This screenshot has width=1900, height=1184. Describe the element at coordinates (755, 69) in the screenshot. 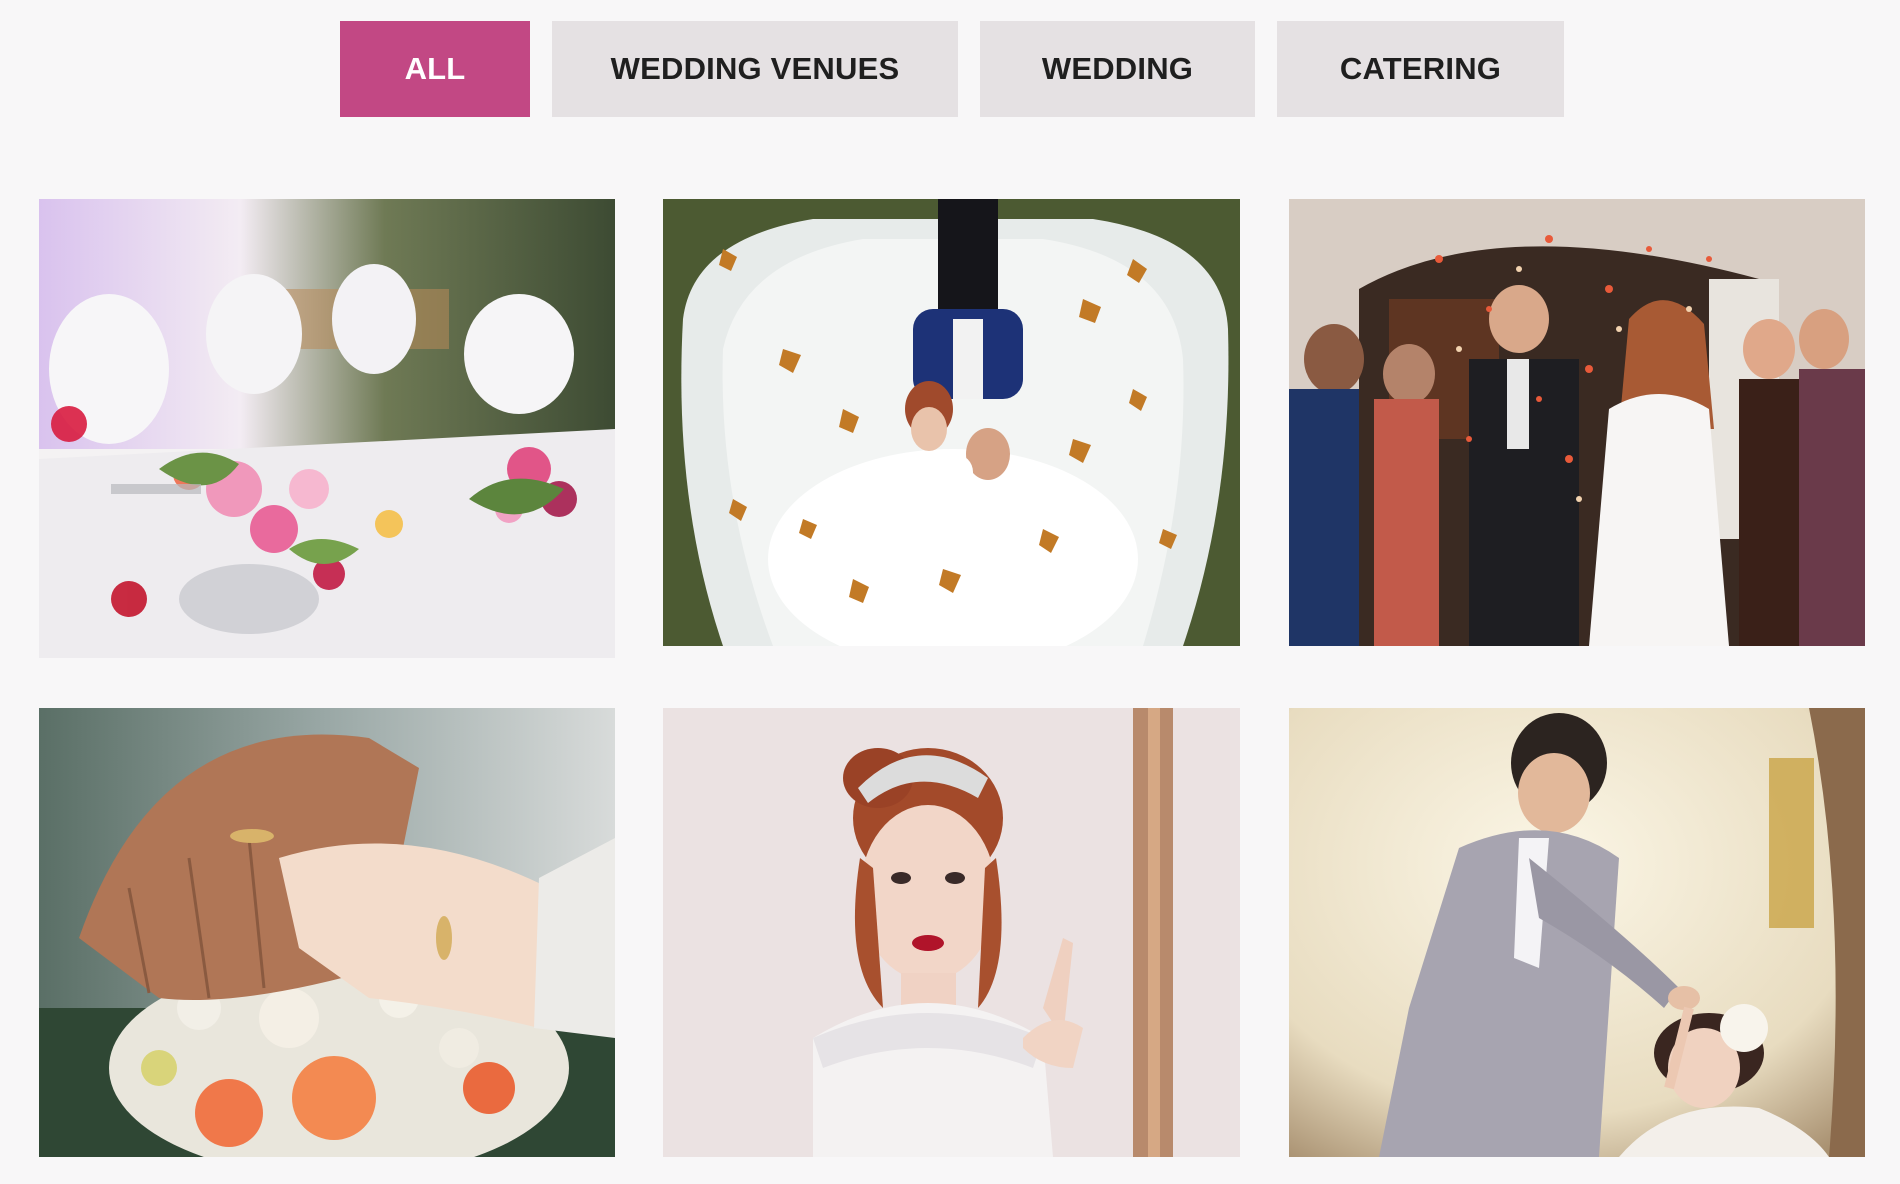

I see `filter-wedding-venues-button: WEDDING VENUES` at that location.